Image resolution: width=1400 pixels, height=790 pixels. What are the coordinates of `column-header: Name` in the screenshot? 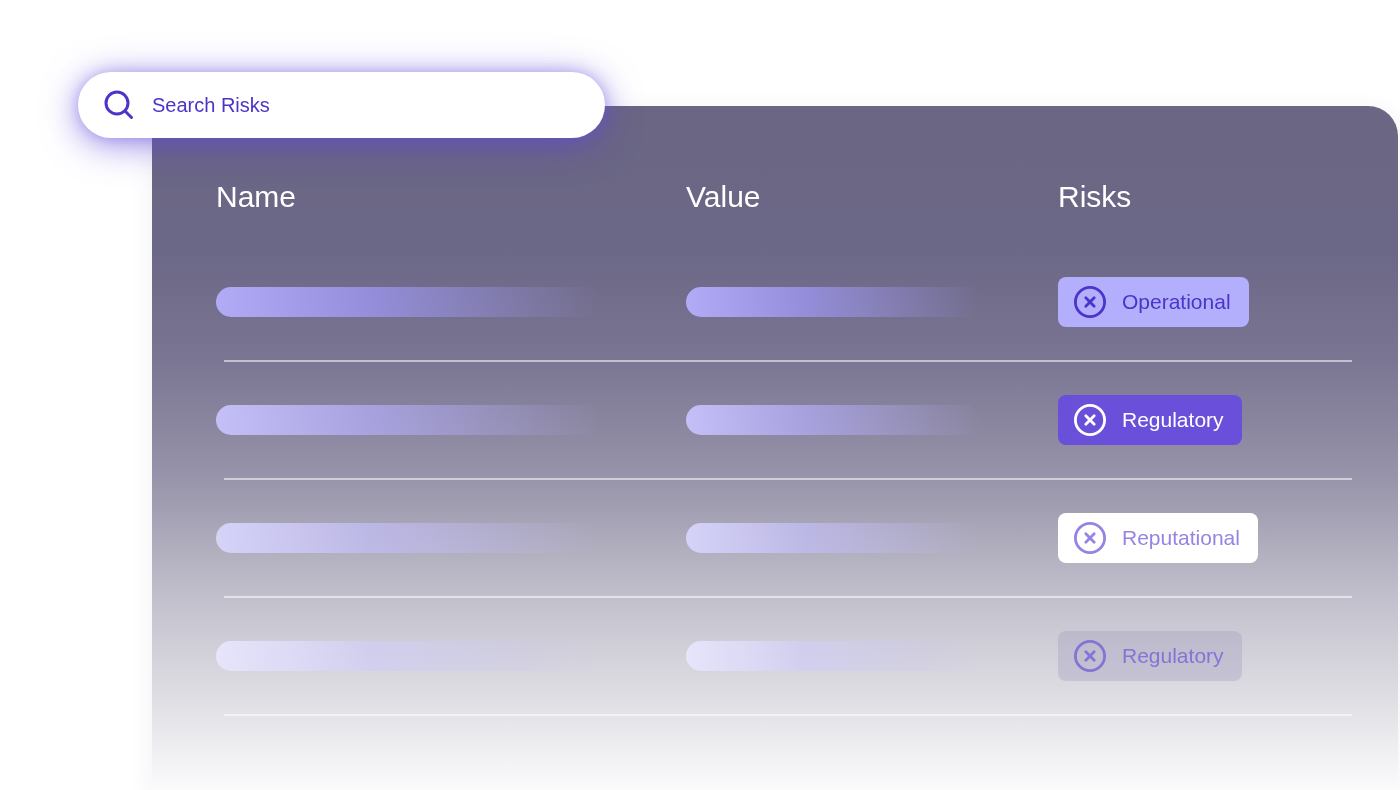 It's located at (256, 196).